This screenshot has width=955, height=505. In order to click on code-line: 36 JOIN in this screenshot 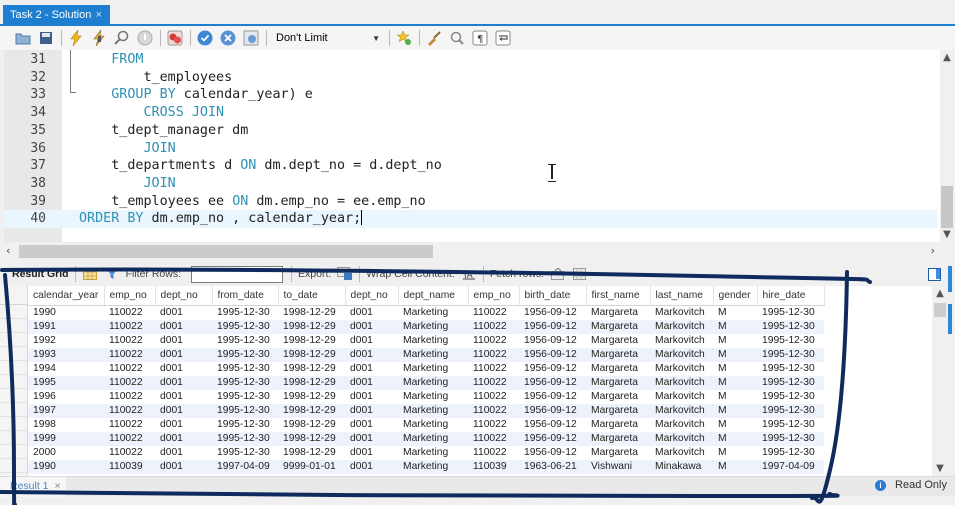, I will do `click(470, 149)`.